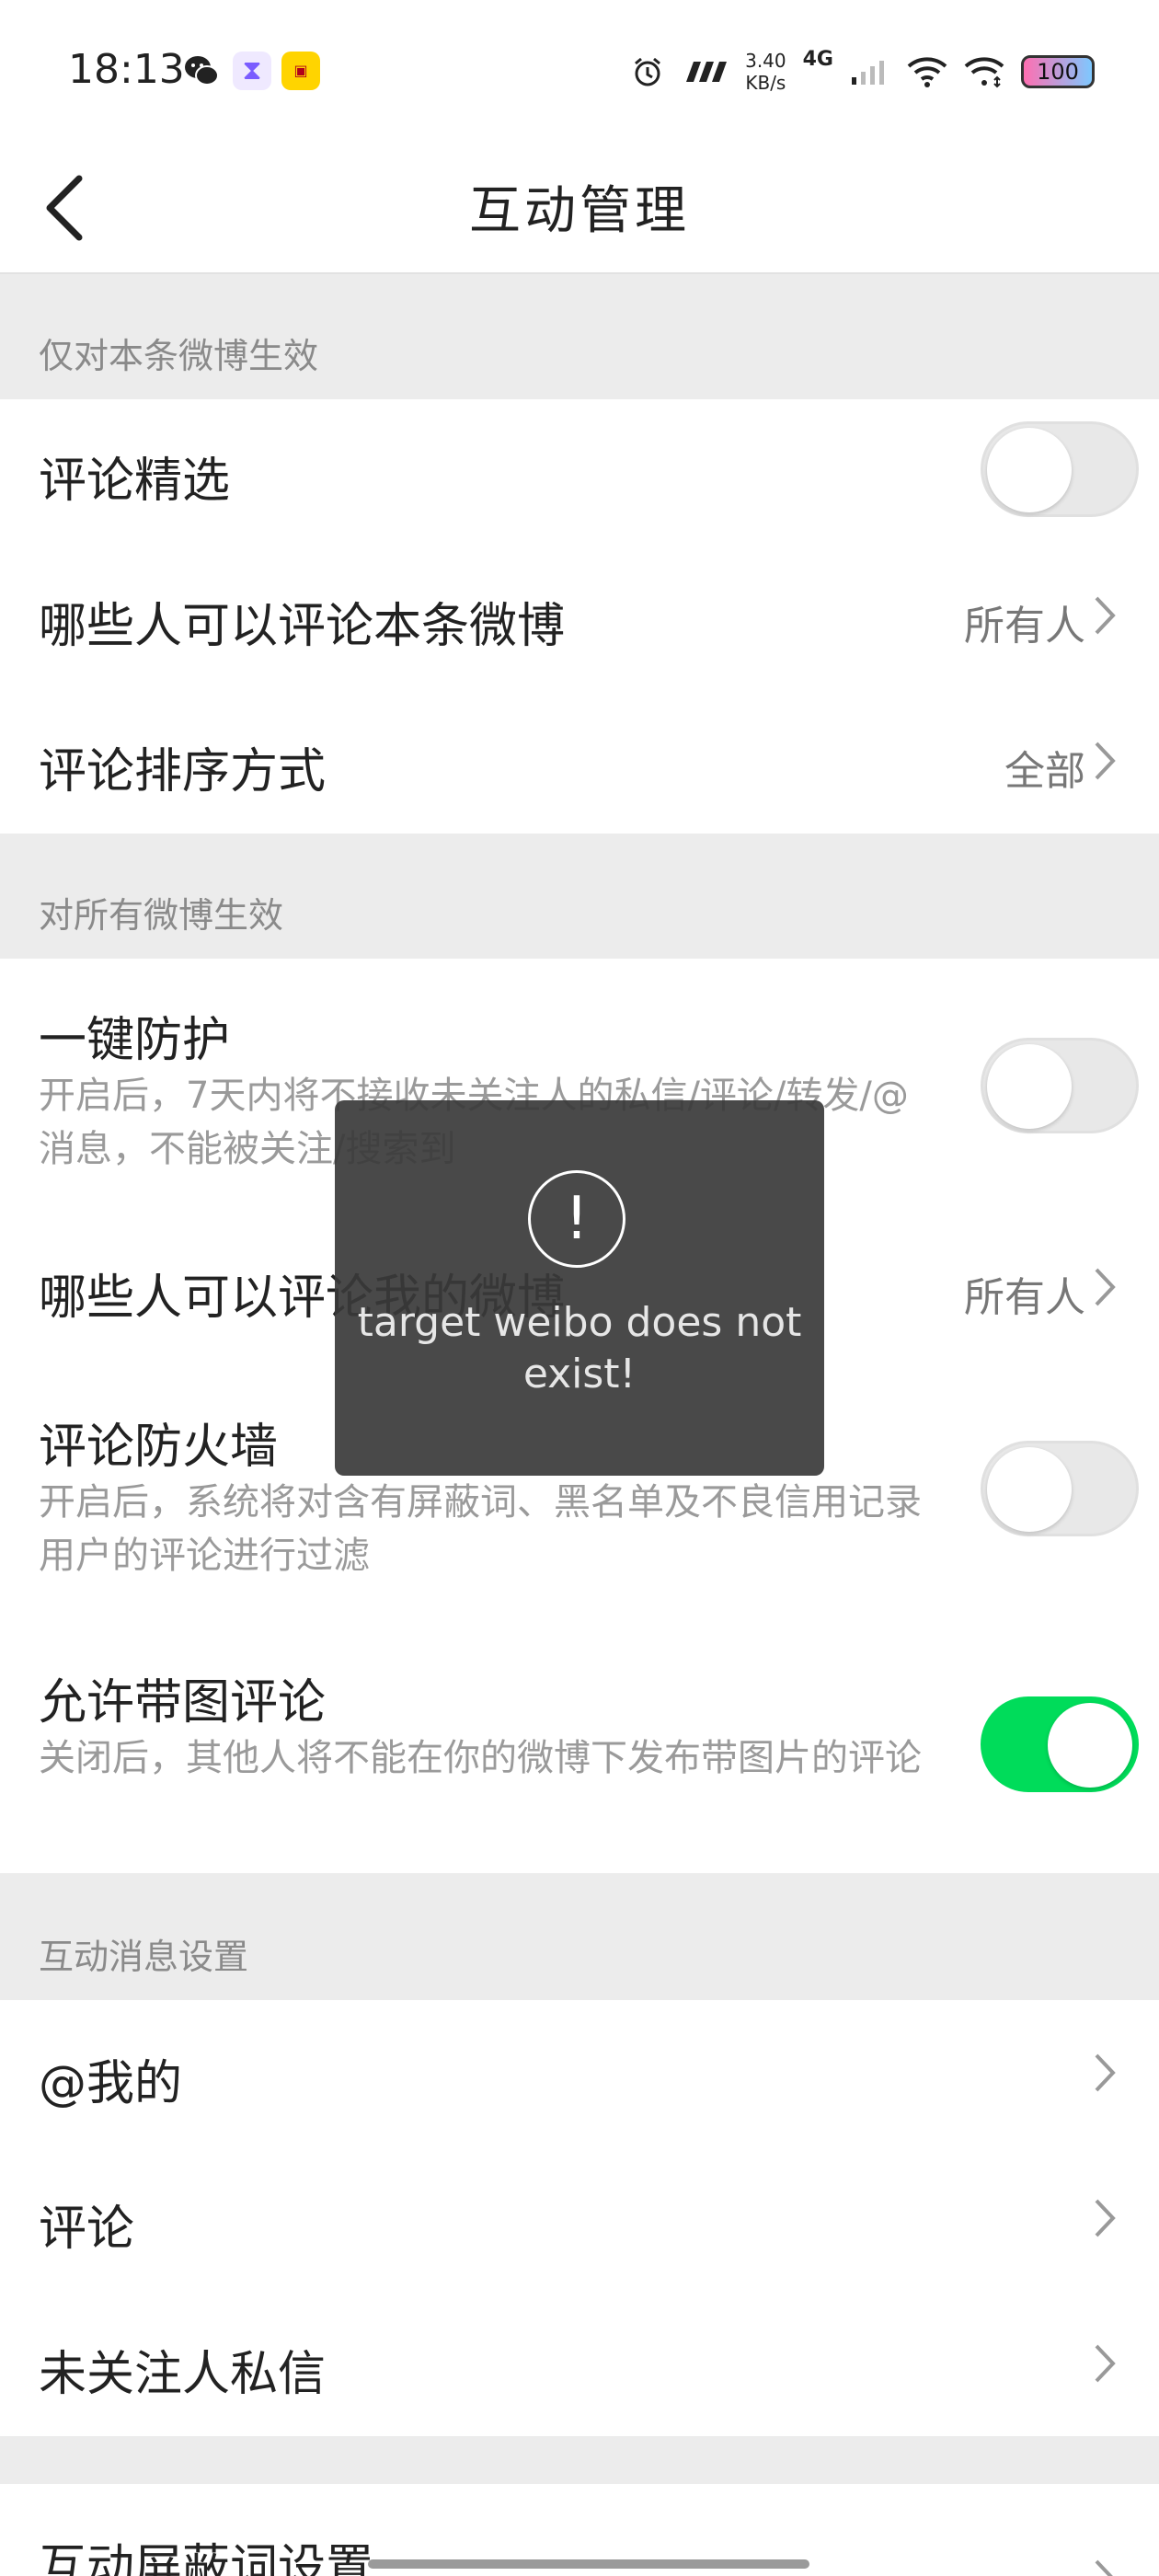 The height and width of the screenshot is (2576, 1159). What do you see at coordinates (868, 73) in the screenshot?
I see `signal-icon` at bounding box center [868, 73].